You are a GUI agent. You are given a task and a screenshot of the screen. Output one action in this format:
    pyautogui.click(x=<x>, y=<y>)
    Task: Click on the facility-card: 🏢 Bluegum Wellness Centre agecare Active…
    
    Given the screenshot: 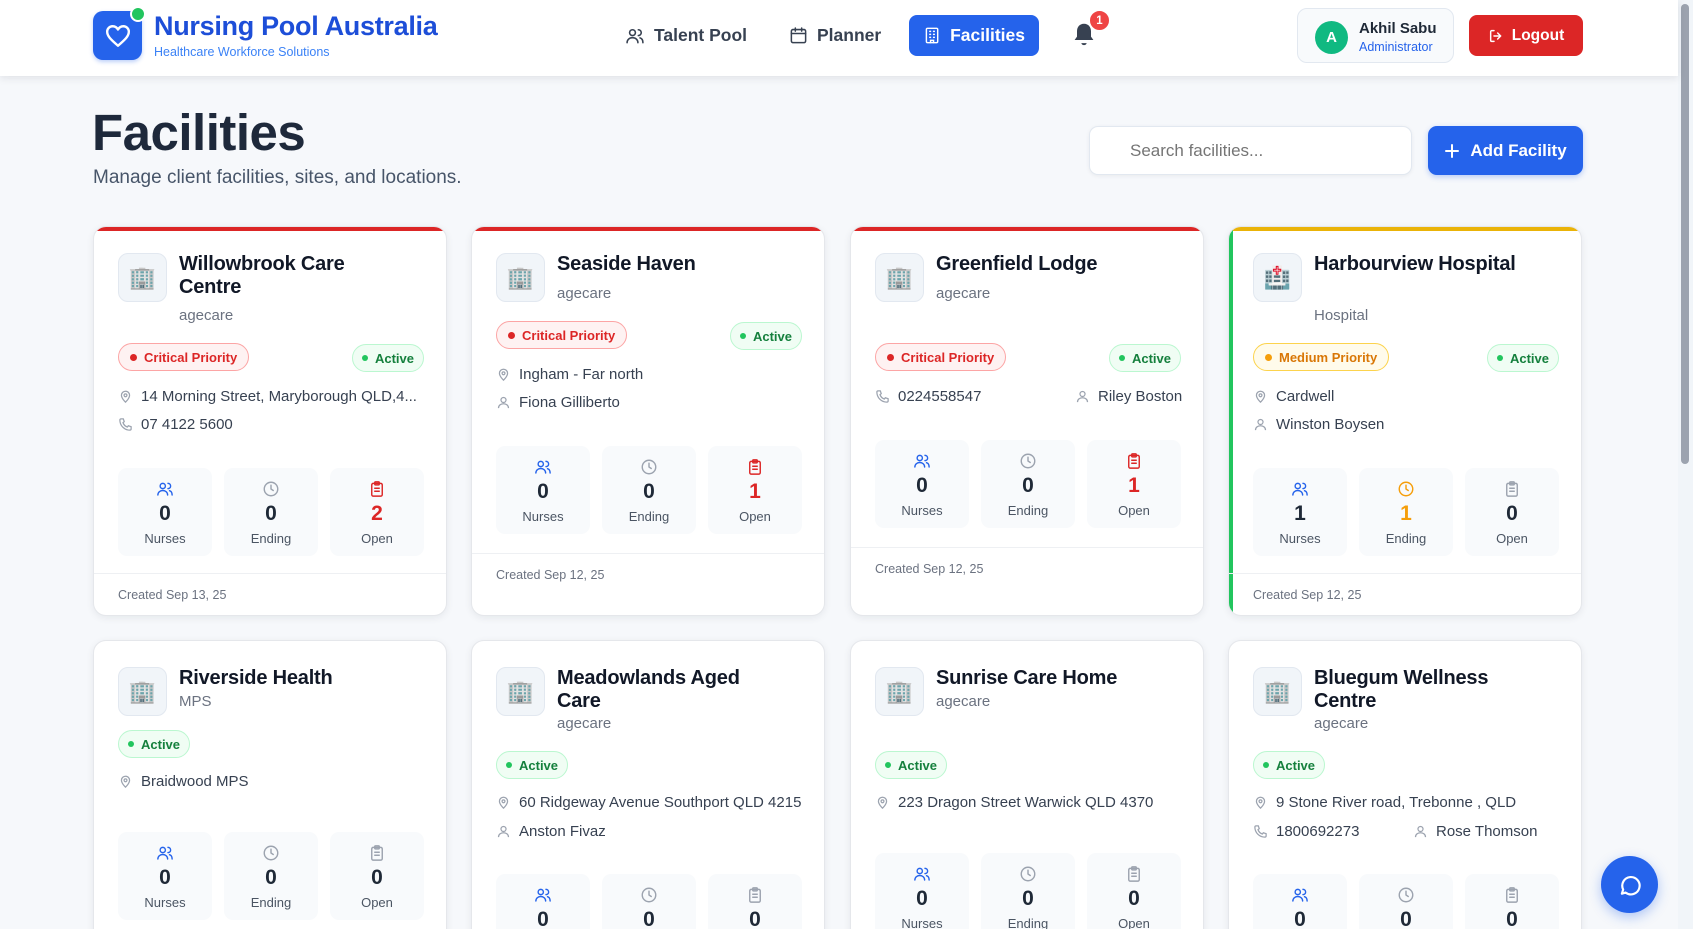 What is the action you would take?
    pyautogui.click(x=1405, y=784)
    